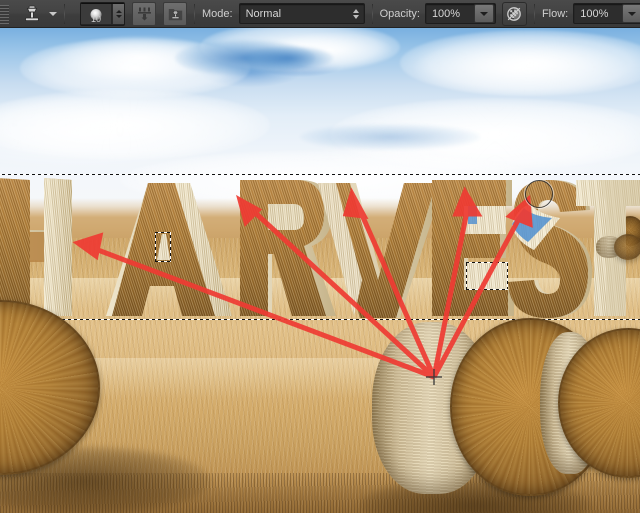  I want to click on mode-select: Normal, so click(301, 13).